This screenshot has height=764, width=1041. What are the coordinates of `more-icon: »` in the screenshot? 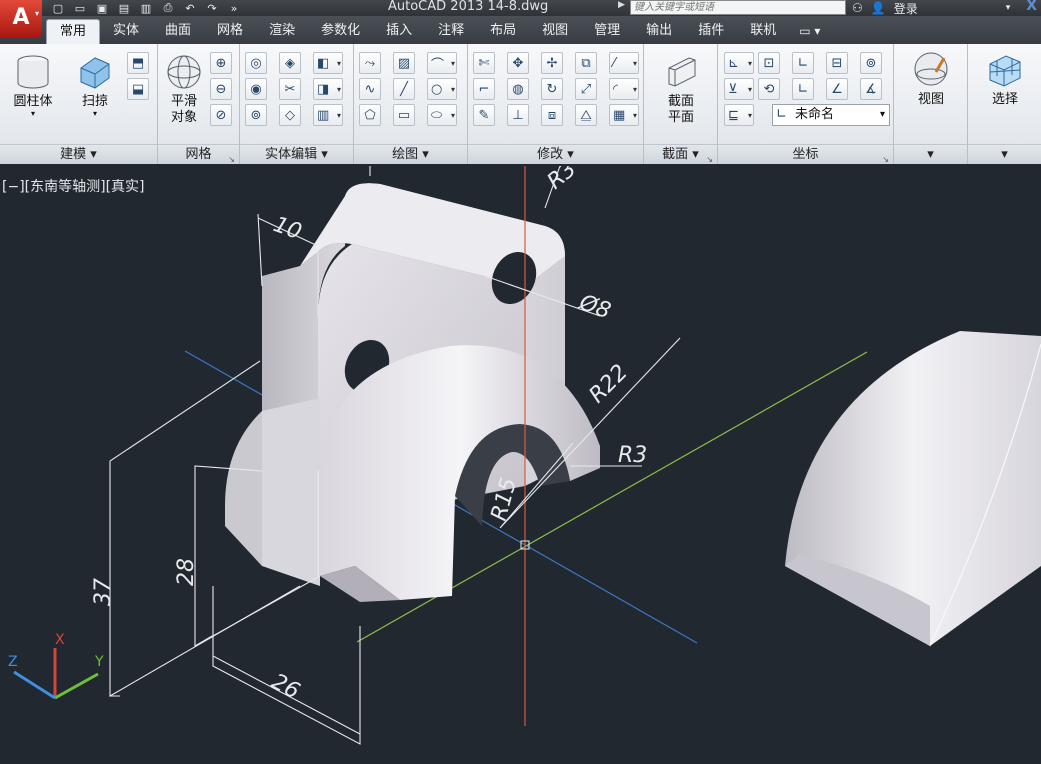 It's located at (234, 8).